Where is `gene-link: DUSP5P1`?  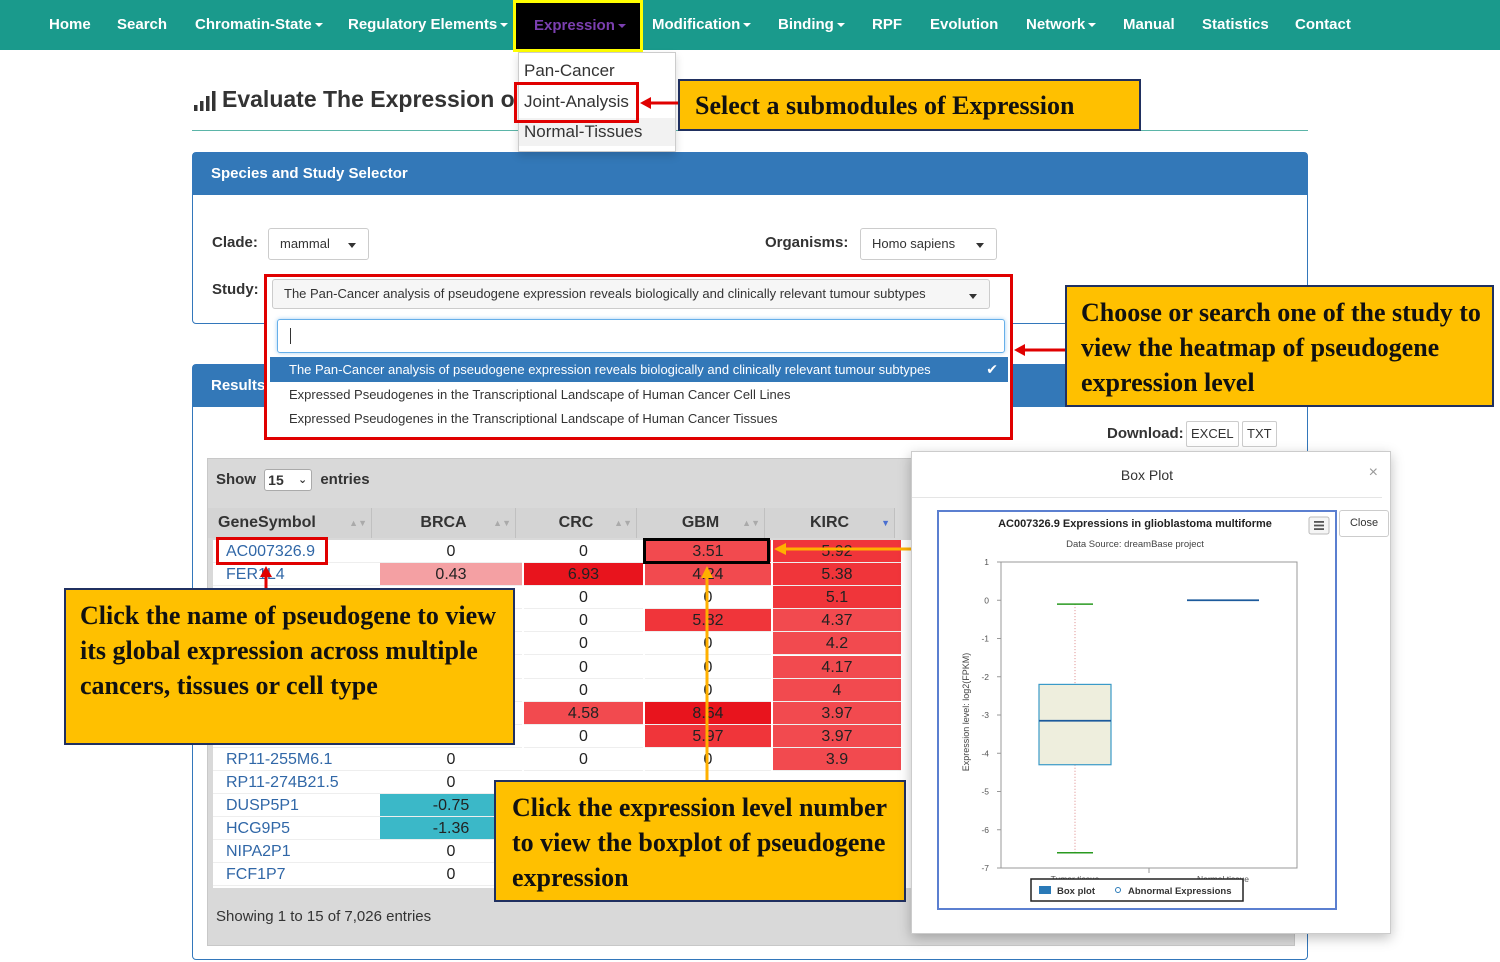
gene-link: DUSP5P1 is located at coordinates (296, 806).